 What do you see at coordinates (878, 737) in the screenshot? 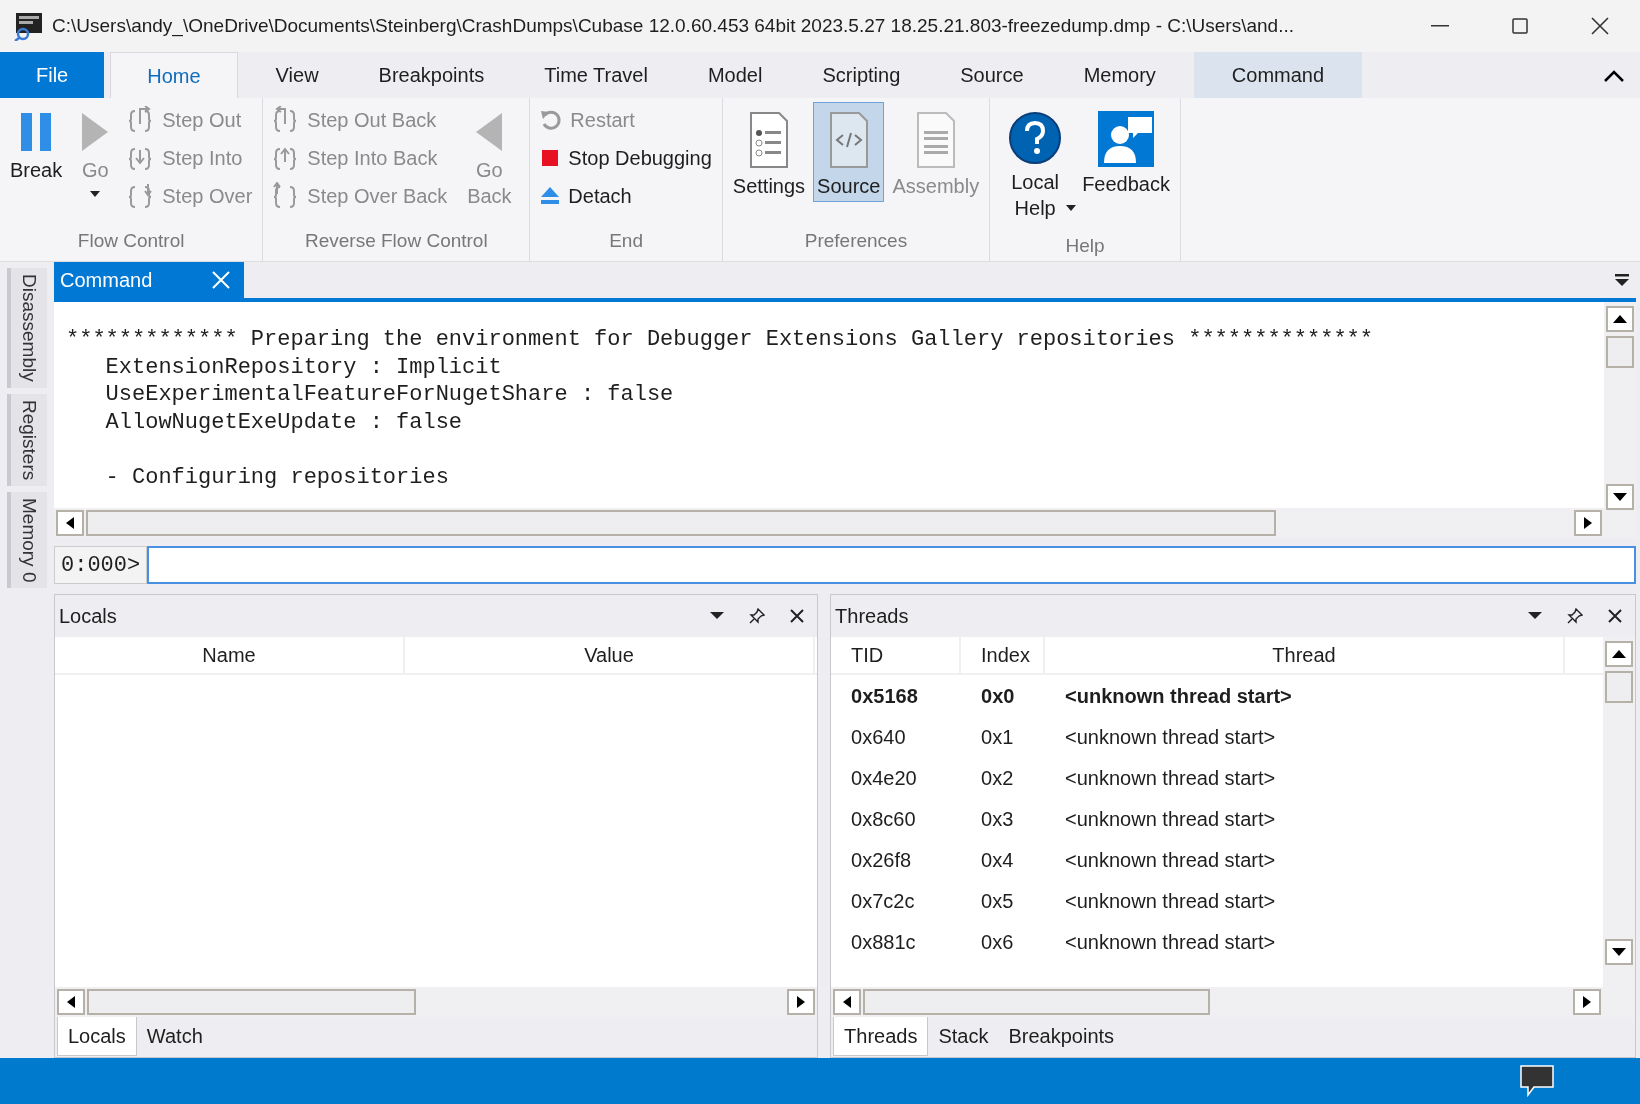
I see `table-cell-text: 0x640` at bounding box center [878, 737].